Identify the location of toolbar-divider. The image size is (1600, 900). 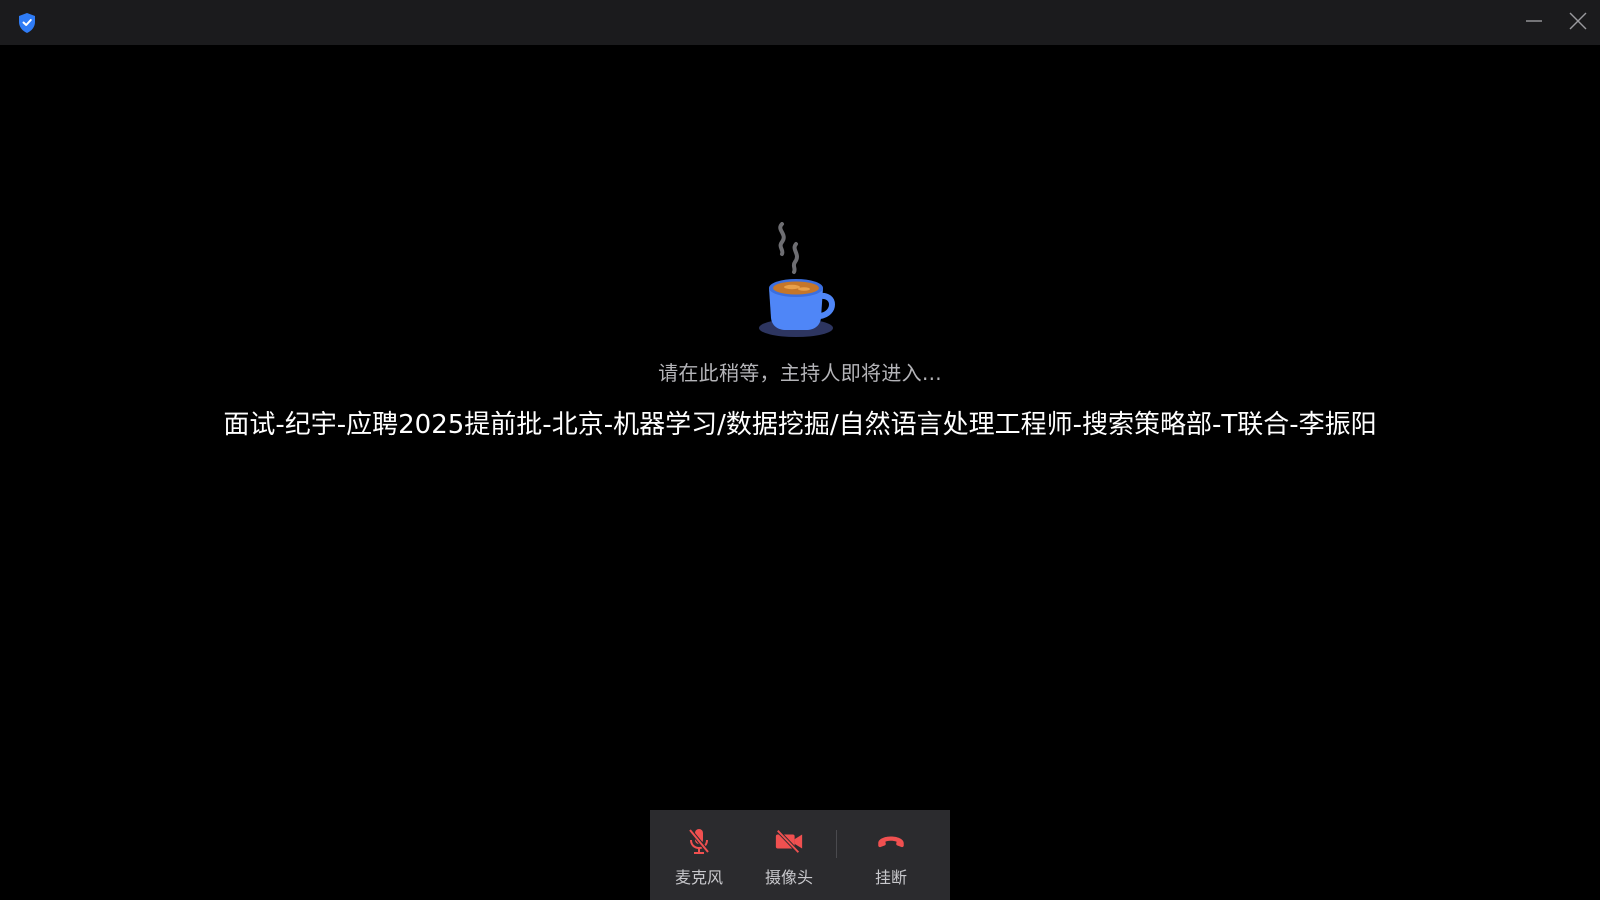
(836, 844).